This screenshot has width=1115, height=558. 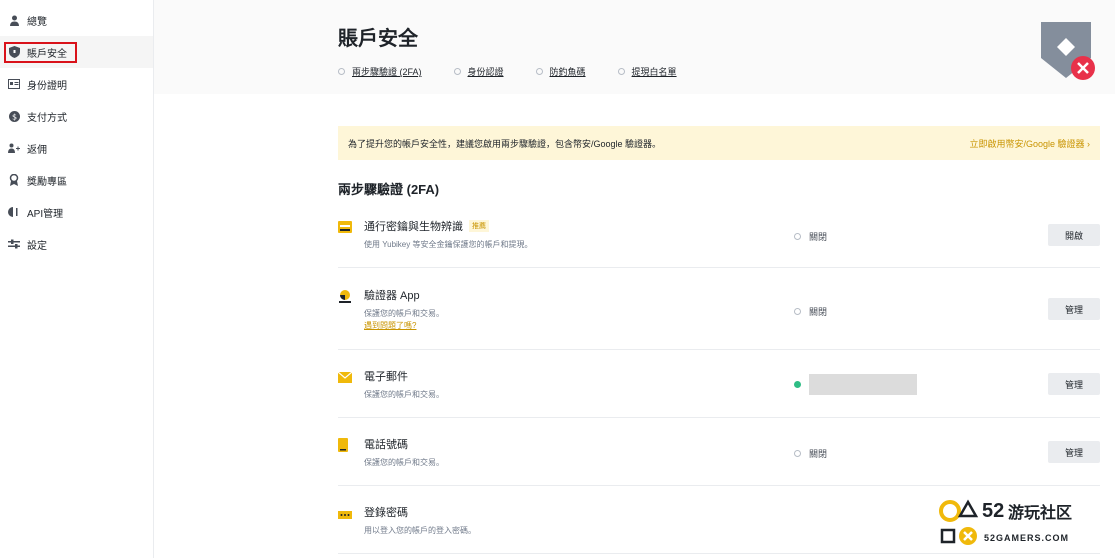 I want to click on status-badge, so click(x=855, y=384).